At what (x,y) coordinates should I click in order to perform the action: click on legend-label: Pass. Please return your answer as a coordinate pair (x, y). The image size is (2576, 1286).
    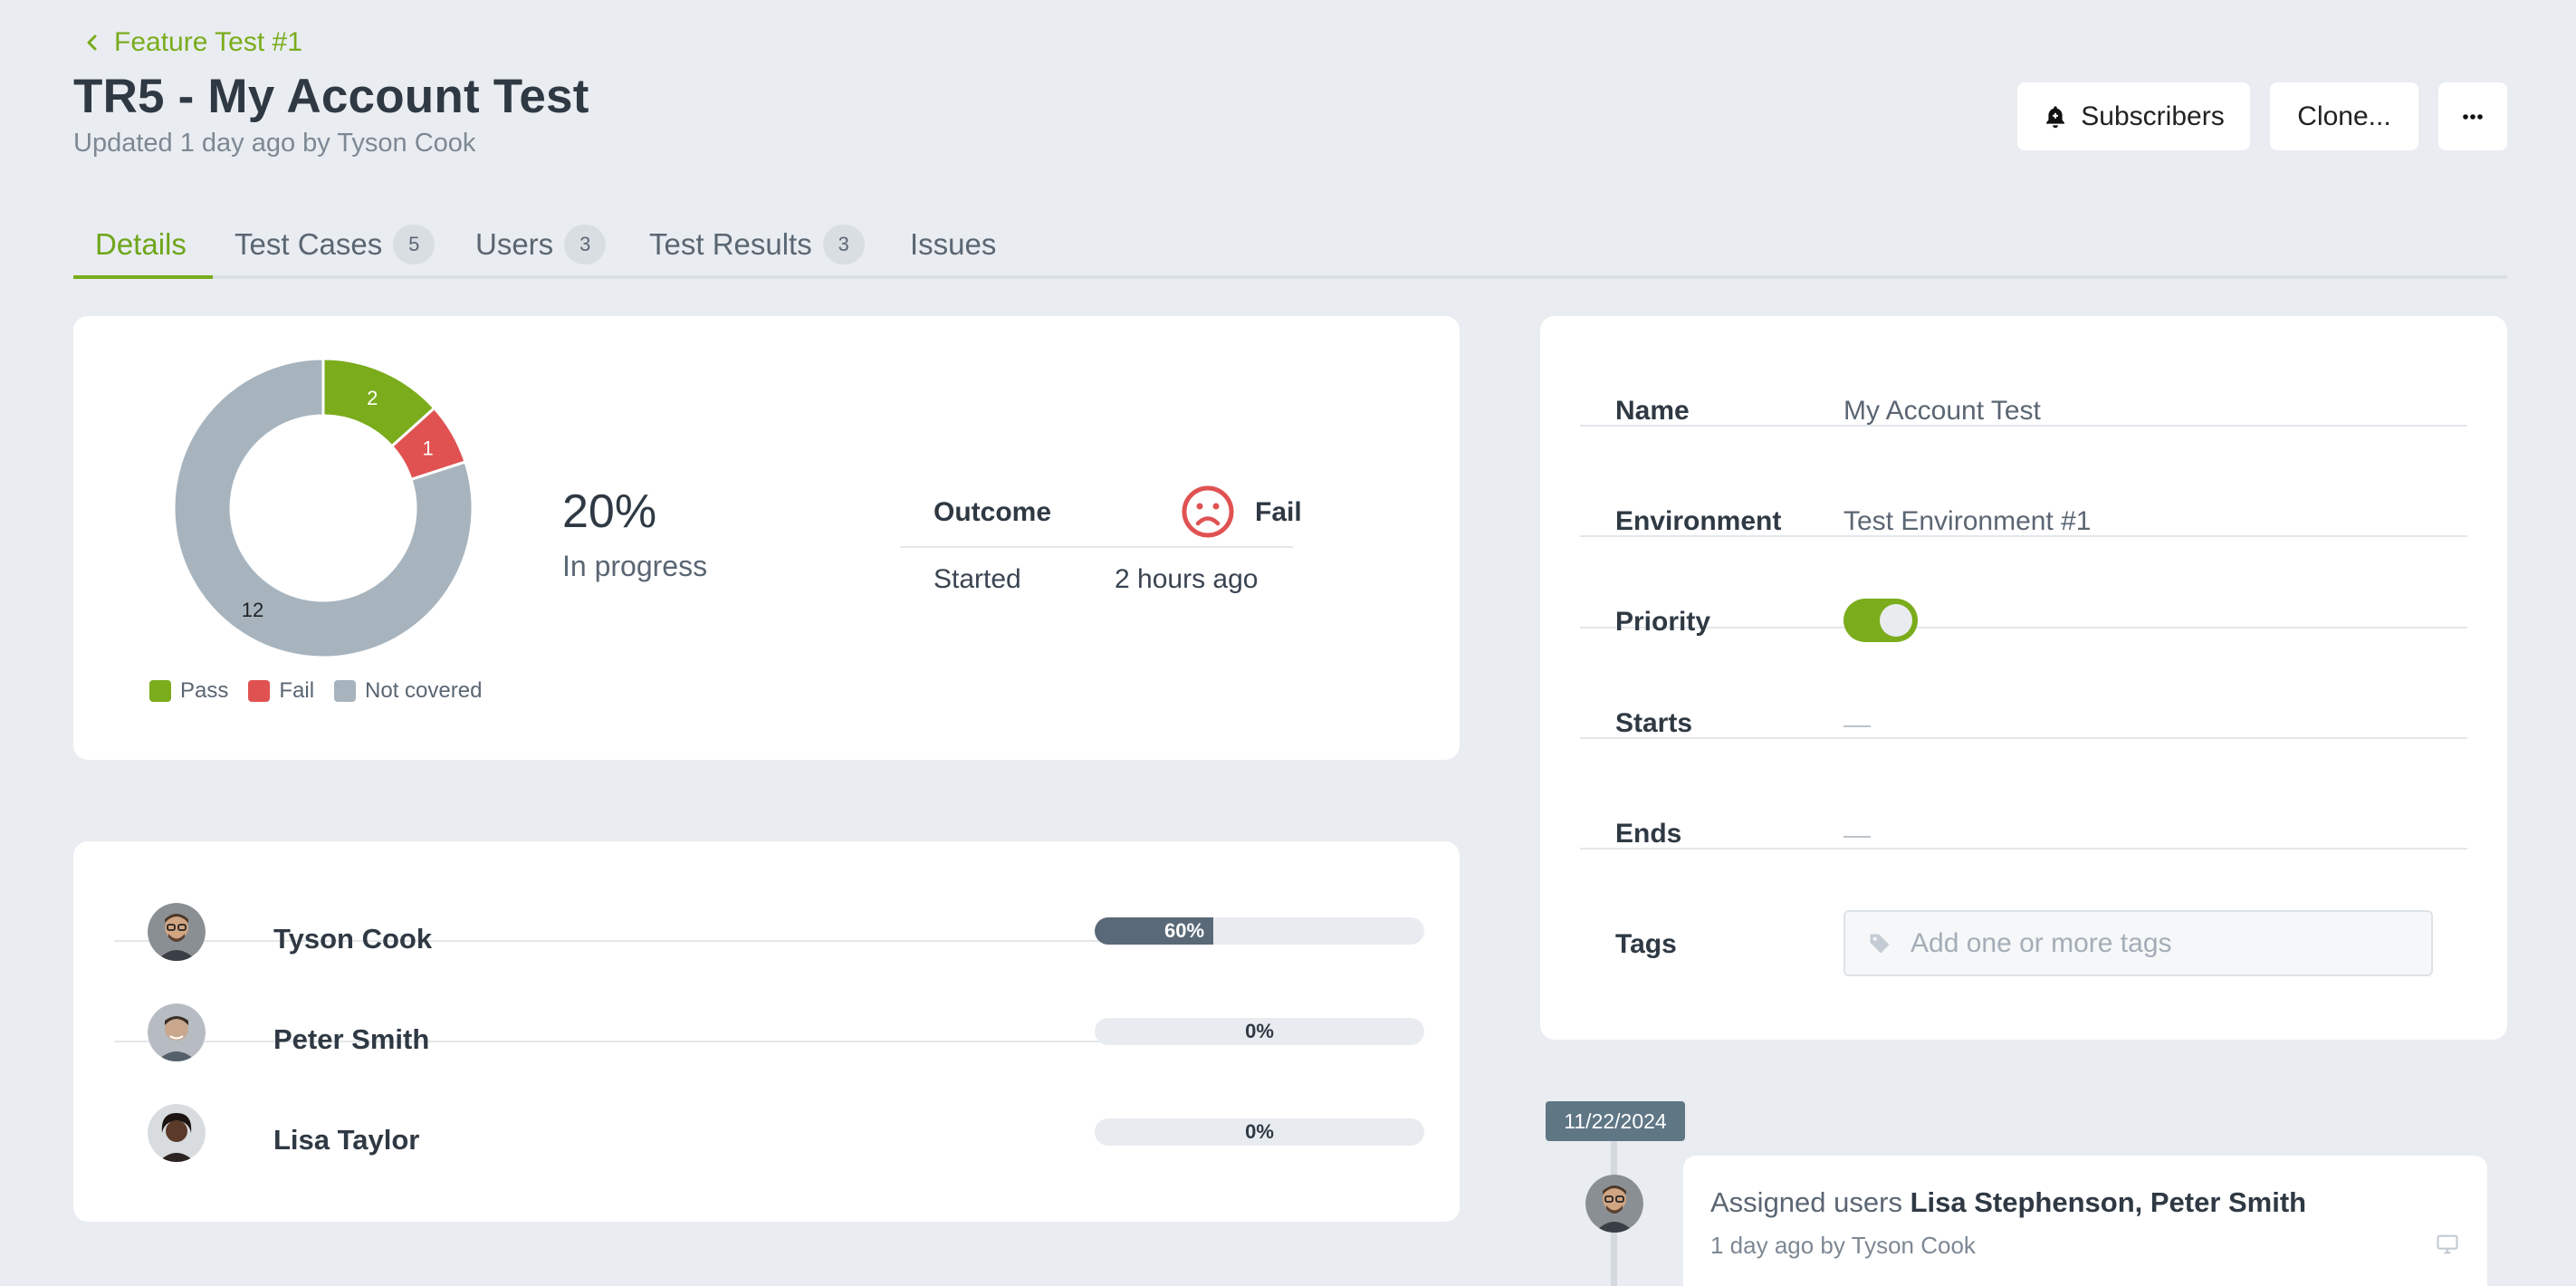
    Looking at the image, I should click on (204, 690).